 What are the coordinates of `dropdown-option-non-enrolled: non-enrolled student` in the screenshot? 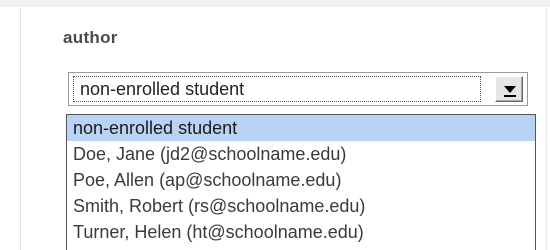 It's located at (301, 128).